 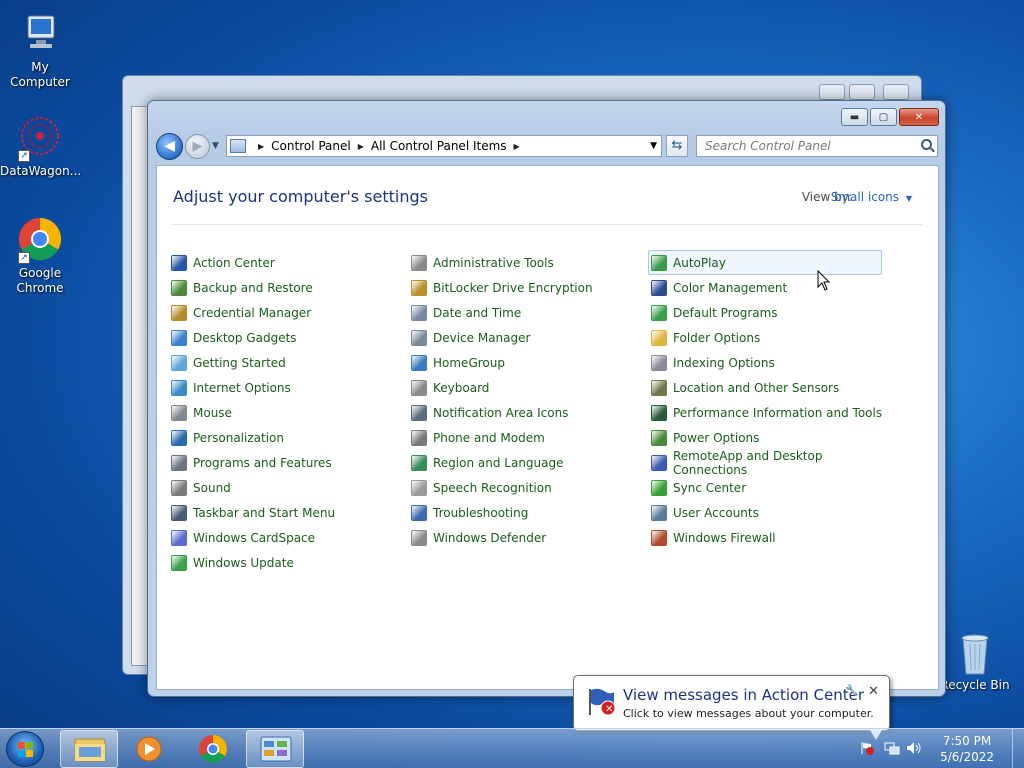 What do you see at coordinates (862, 92) in the screenshot?
I see `back-maximize-button` at bounding box center [862, 92].